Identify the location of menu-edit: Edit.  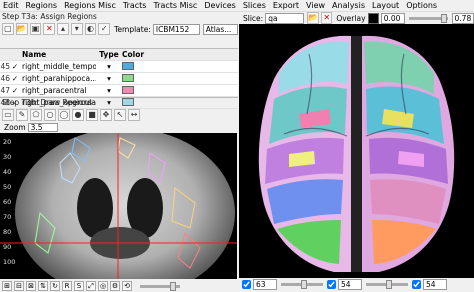
(11, 5).